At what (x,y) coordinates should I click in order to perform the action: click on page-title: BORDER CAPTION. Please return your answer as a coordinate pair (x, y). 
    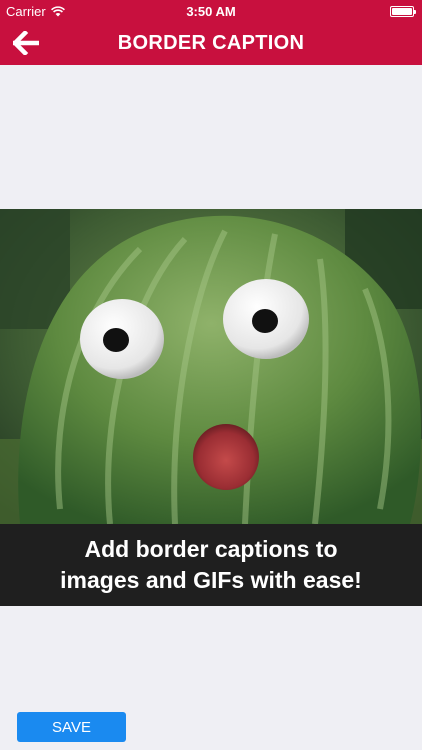
    Looking at the image, I should click on (211, 43).